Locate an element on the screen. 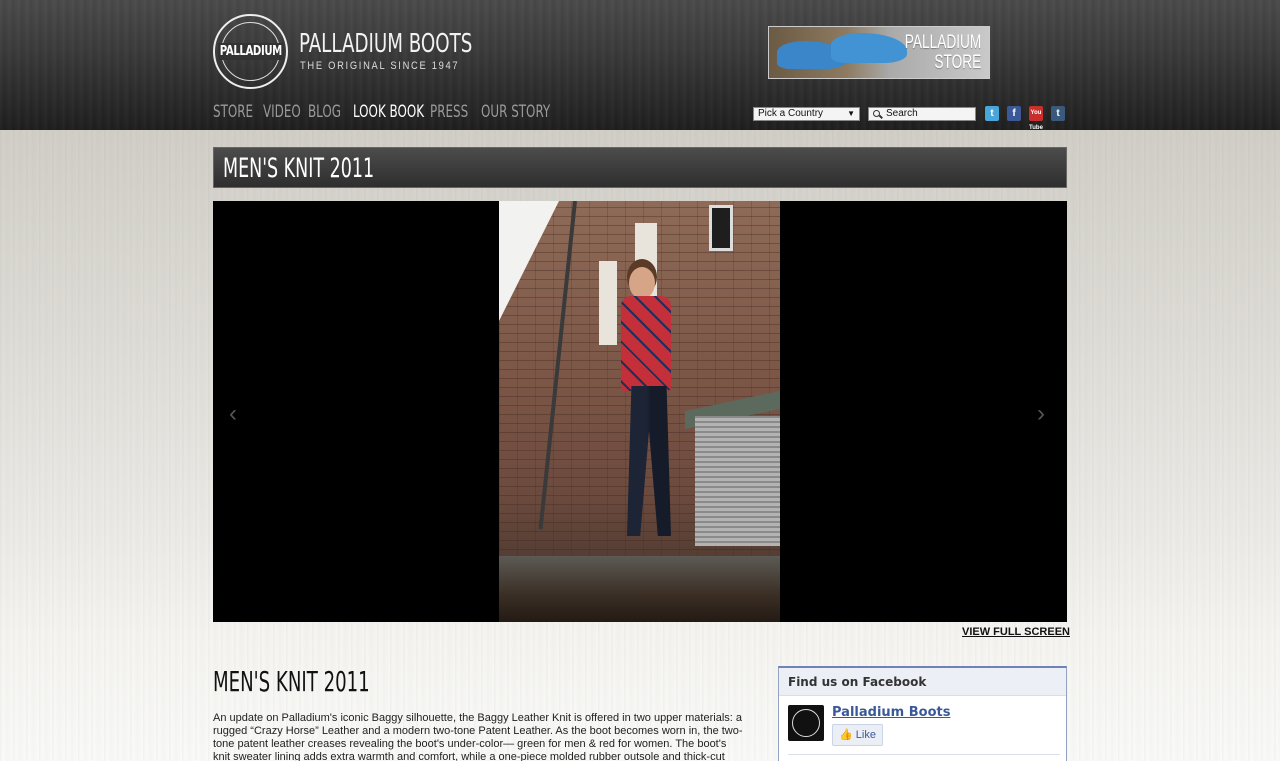  shoe-image is located at coordinates (869, 48).